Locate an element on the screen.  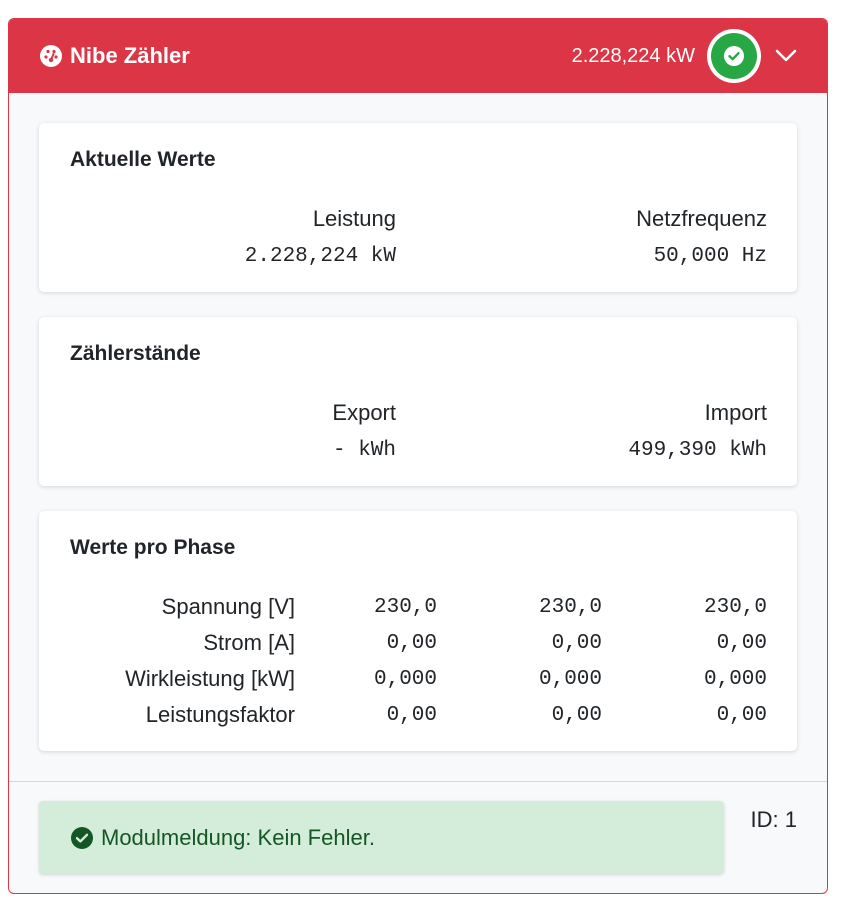
status-indicator is located at coordinates (734, 56).